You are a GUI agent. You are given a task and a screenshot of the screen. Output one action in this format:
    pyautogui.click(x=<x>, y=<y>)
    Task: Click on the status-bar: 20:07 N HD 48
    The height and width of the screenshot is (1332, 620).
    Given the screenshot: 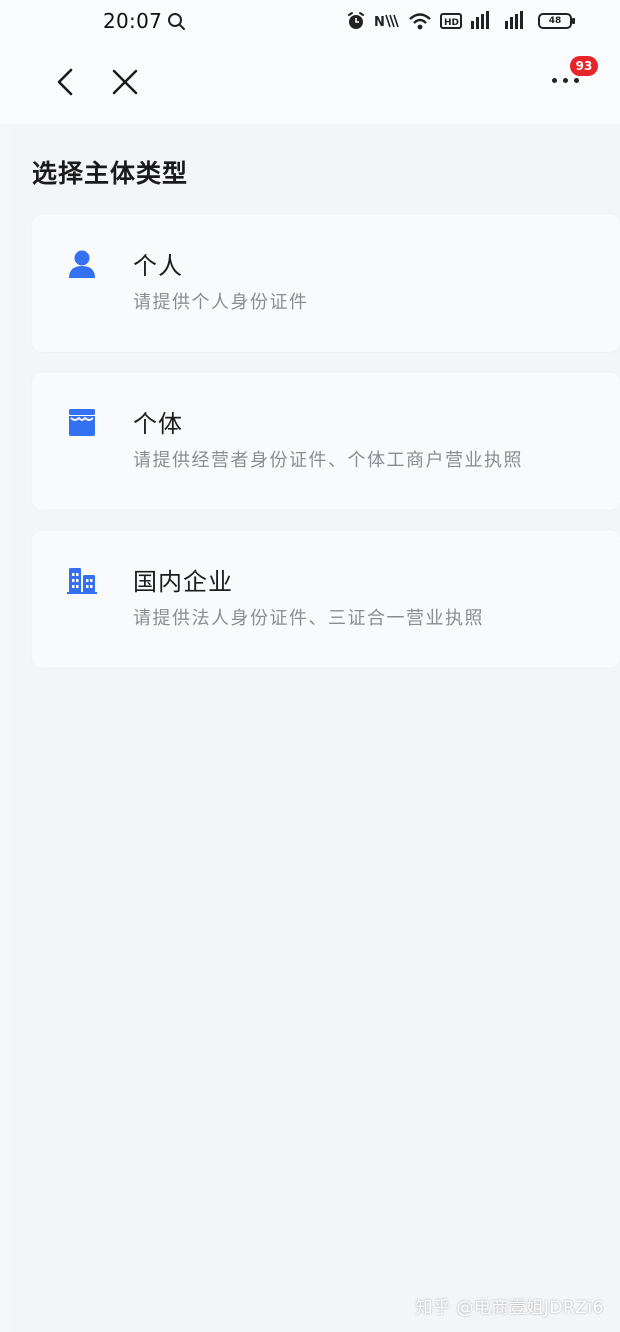 What is the action you would take?
    pyautogui.click(x=310, y=21)
    